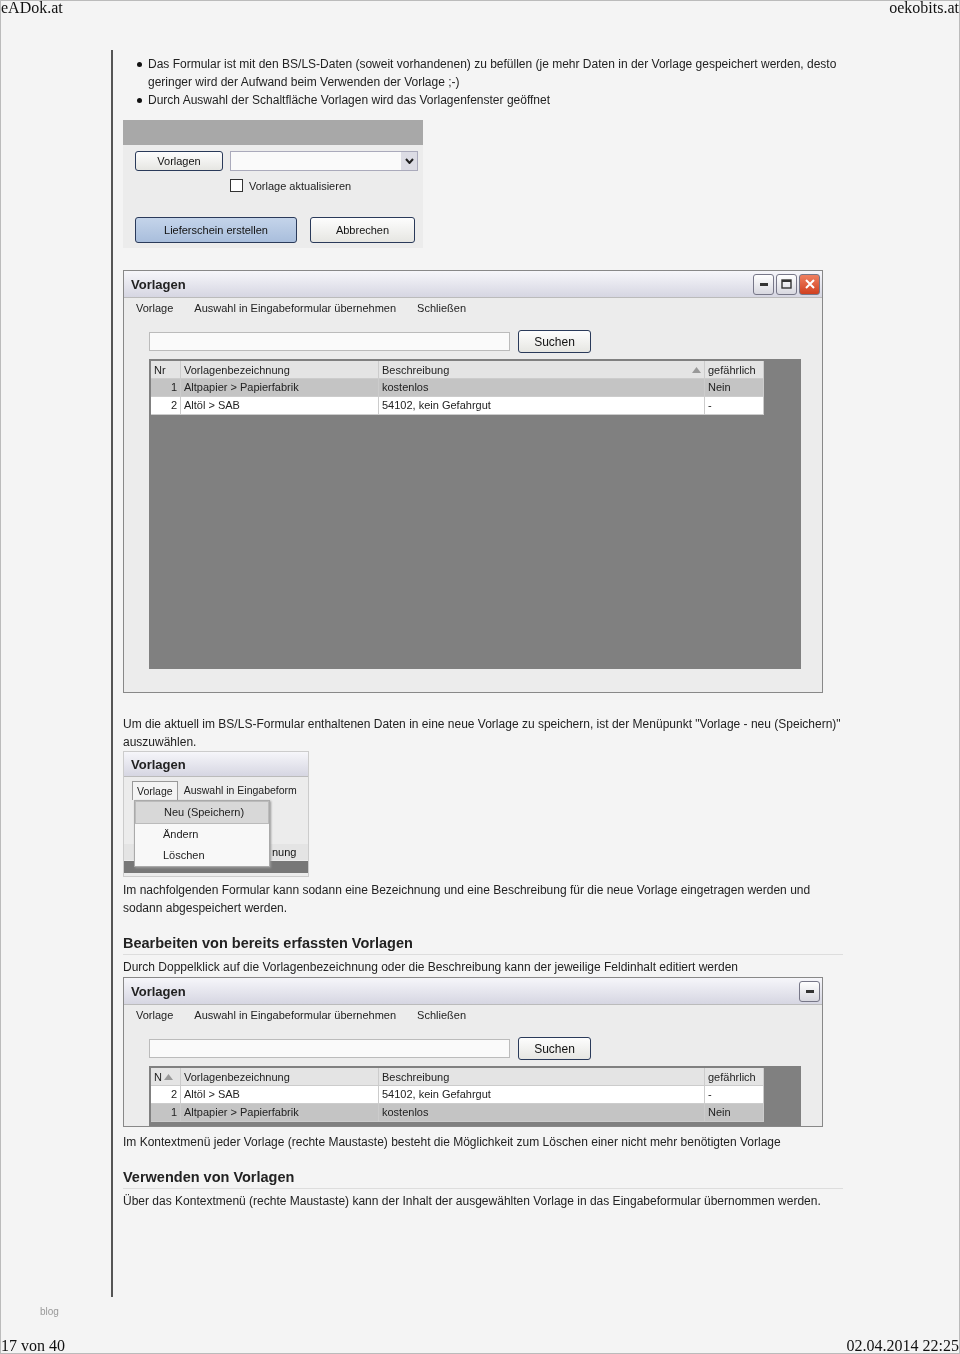 The image size is (960, 1354). Describe the element at coordinates (452, 1142) in the screenshot. I see `paragraph: Im Kontextmenü jeder Vorlage (rechte Maustaste) besteht die Möglichkeit zum Löschen einer nicht mehr benötigten Vorlage` at that location.